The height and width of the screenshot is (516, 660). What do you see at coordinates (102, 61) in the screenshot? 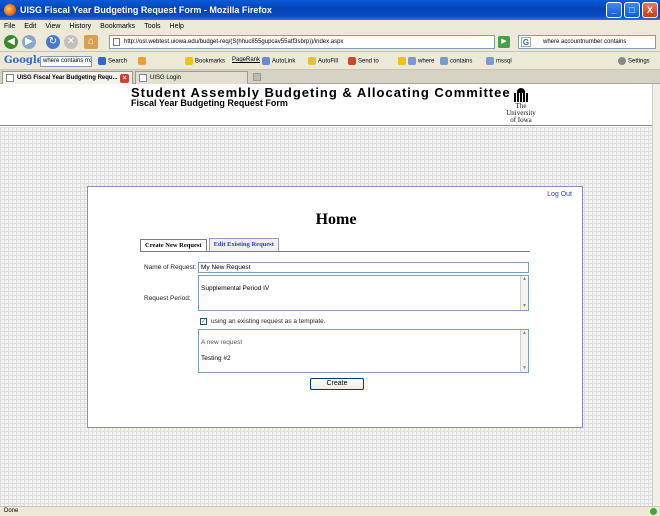
I see `google-g-icon` at bounding box center [102, 61].